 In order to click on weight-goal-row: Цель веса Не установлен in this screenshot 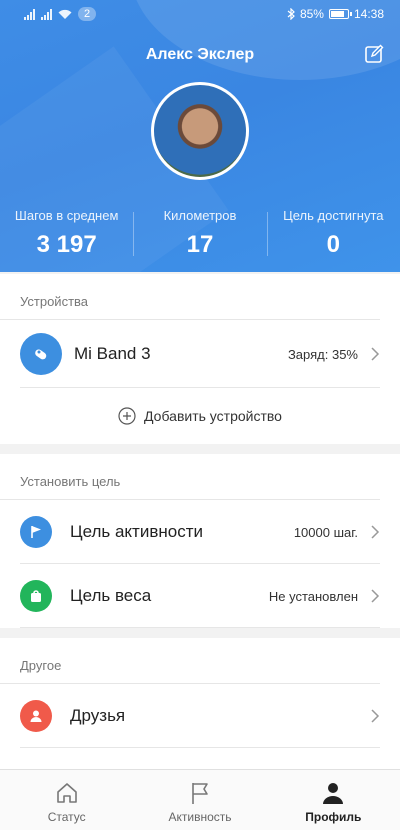, I will do `click(200, 596)`.